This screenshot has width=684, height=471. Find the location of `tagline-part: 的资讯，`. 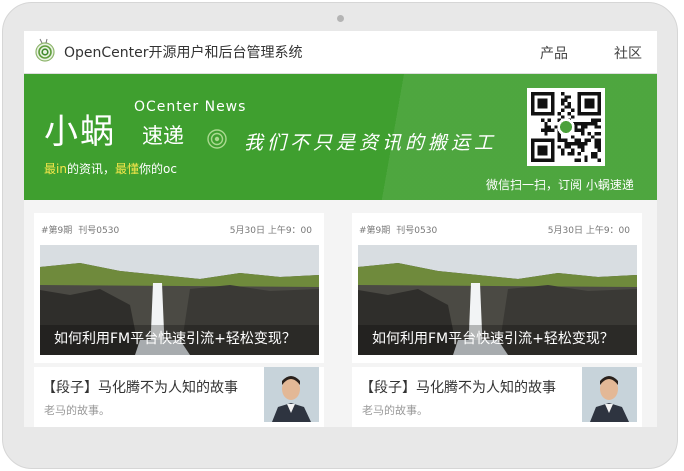

tagline-part: 的资讯， is located at coordinates (90, 169).